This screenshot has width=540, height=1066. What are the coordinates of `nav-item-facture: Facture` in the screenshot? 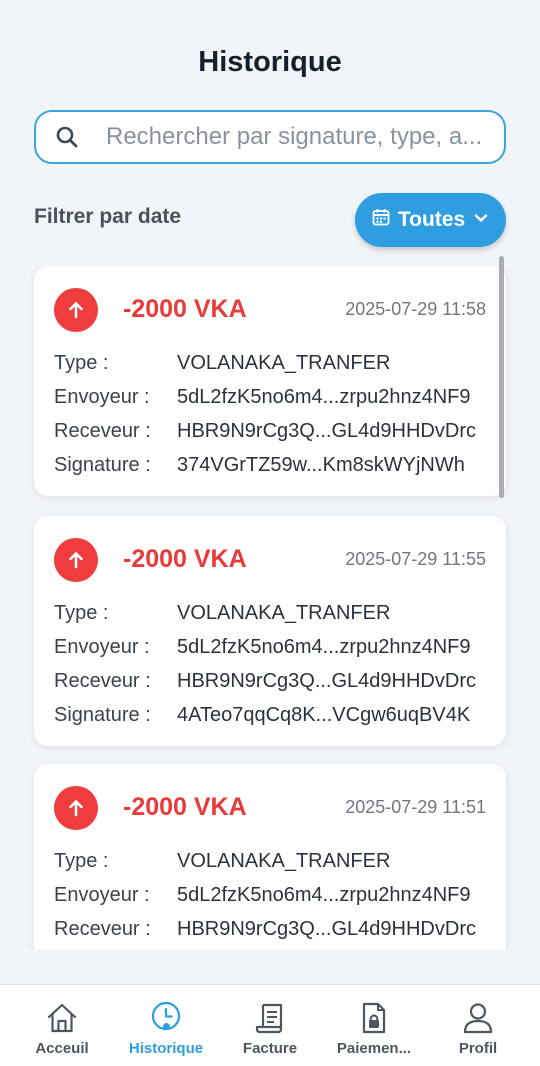 It's located at (270, 1025).